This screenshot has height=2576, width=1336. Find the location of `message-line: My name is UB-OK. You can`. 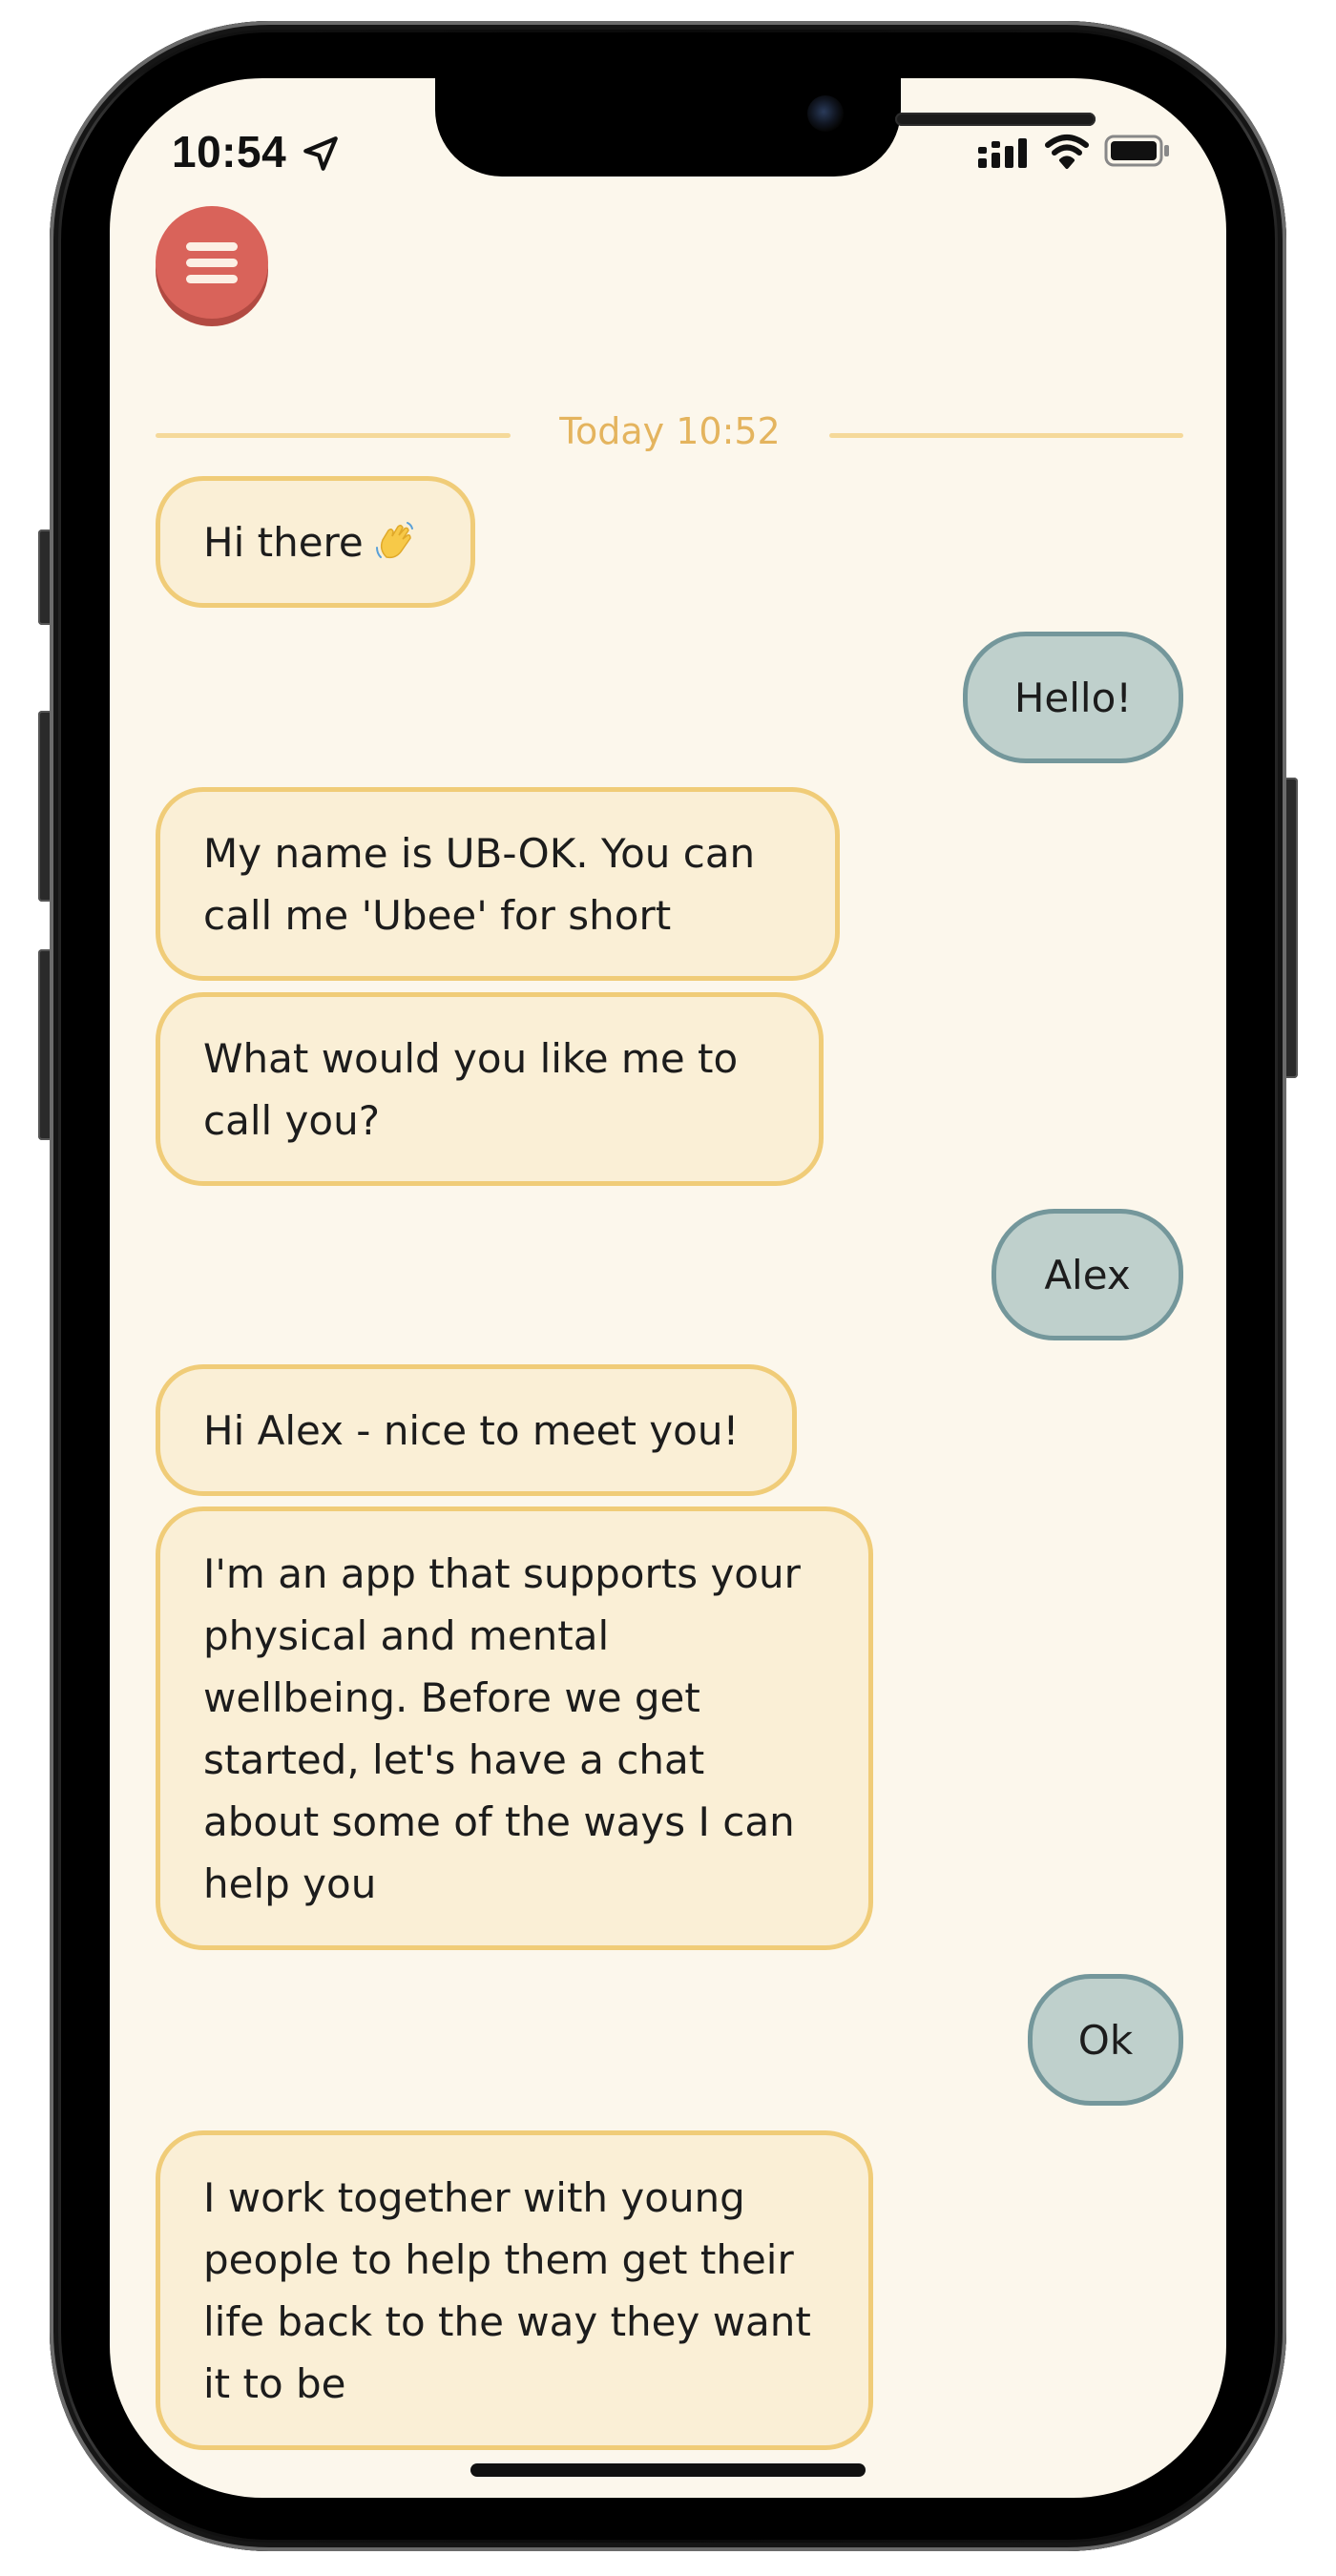

message-line: My name is UB-OK. You can is located at coordinates (479, 853).